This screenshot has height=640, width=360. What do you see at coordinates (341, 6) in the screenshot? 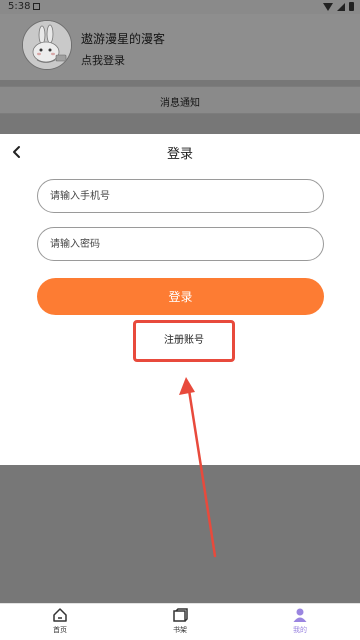
I see `signal-icon` at bounding box center [341, 6].